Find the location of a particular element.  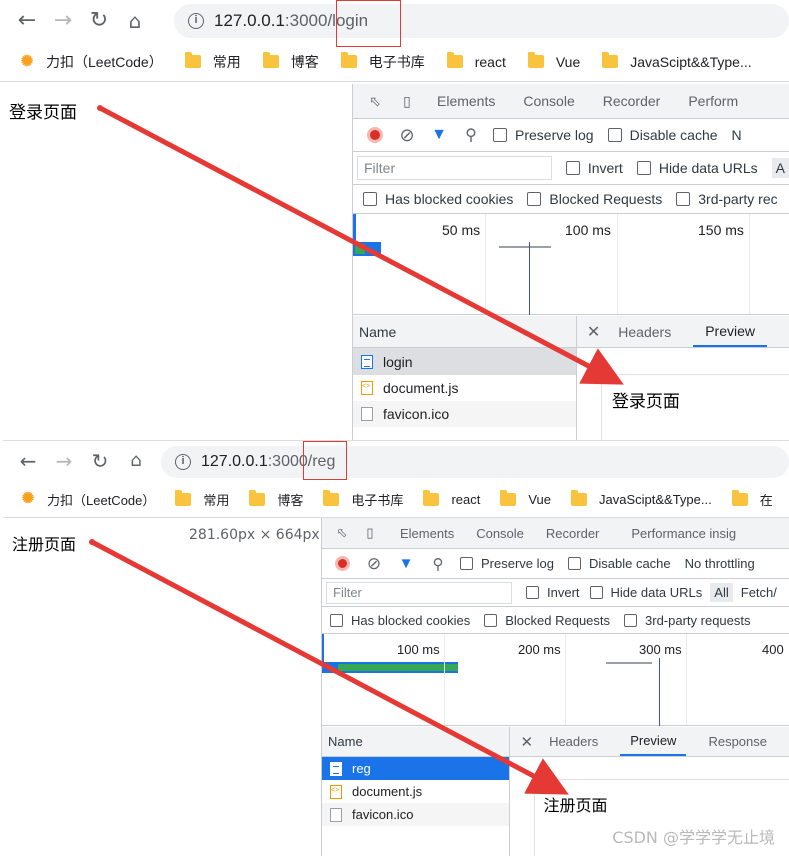

tab-performance: Perform is located at coordinates (713, 101).